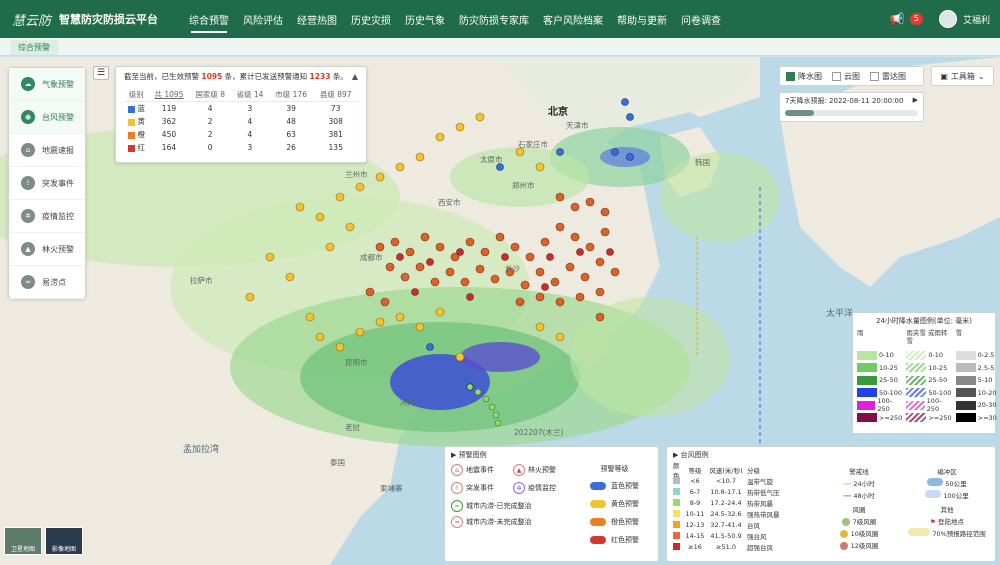  I want to click on typhoon-icon: ◉, so click(28, 117).